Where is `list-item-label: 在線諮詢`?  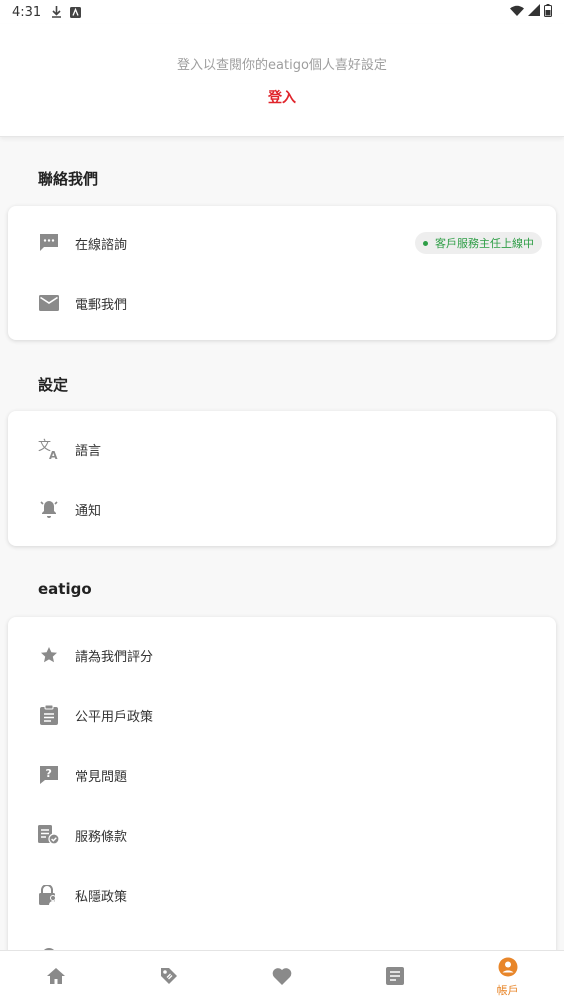
list-item-label: 在線諮詢 is located at coordinates (101, 245).